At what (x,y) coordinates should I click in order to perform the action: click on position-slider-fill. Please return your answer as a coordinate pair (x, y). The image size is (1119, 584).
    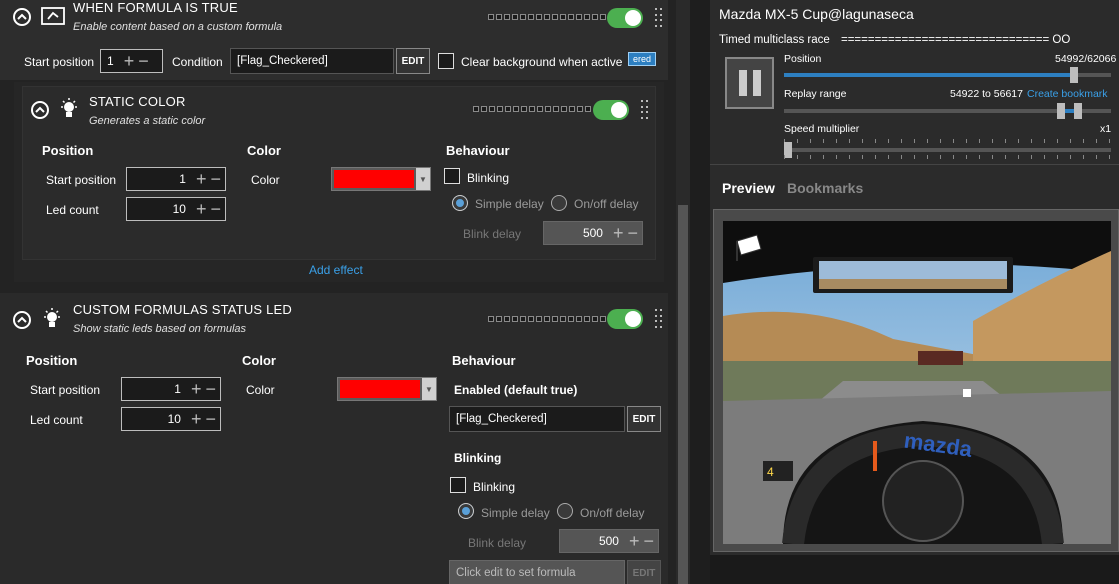
    Looking at the image, I should click on (929, 75).